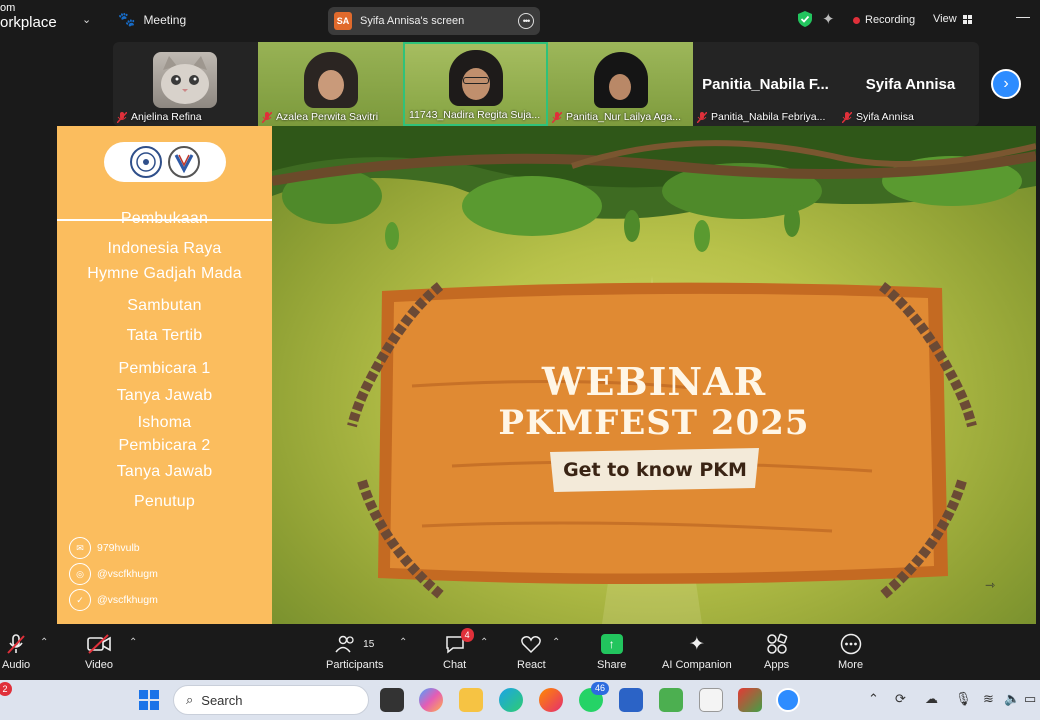 This screenshot has height=720, width=1040. I want to click on video-off-icon, so click(99, 644).